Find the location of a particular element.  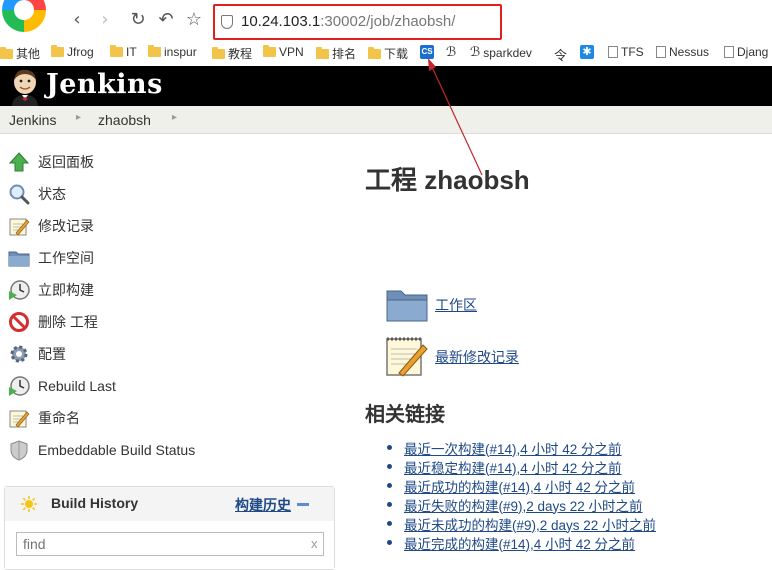

browser-toolbar: ‹ › ↻ ↶ ☆ 10.24.103.1:30002/job/zhaobsh/ is located at coordinates (386, 20).